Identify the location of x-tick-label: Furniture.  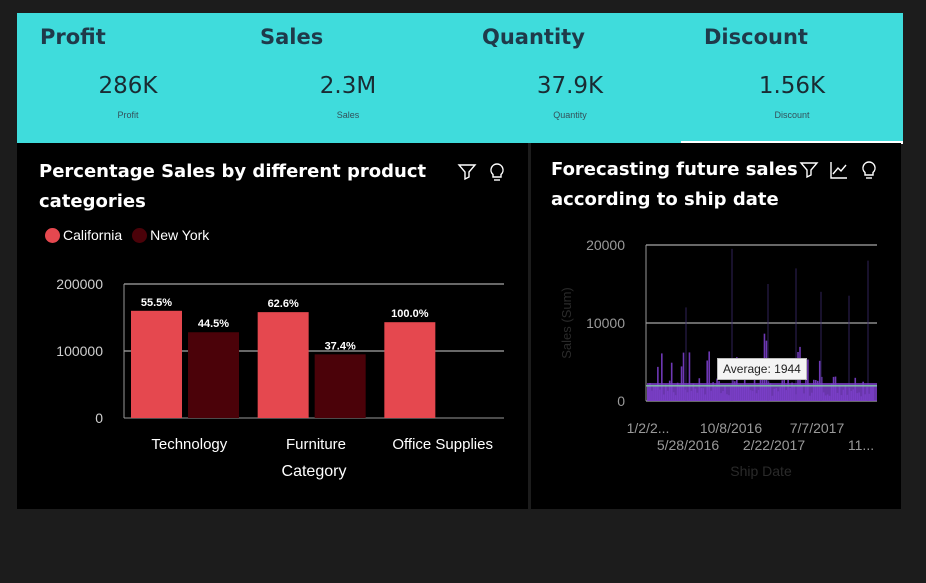
(316, 444).